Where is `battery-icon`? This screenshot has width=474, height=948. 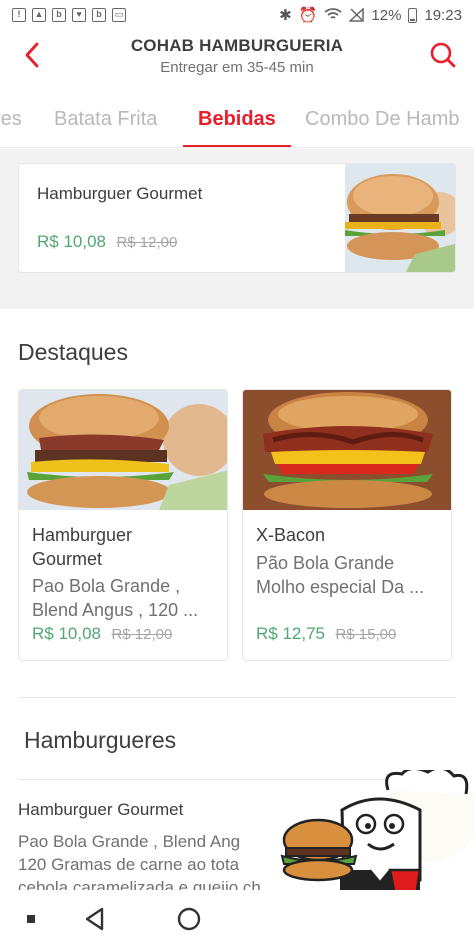
battery-icon is located at coordinates (413, 15).